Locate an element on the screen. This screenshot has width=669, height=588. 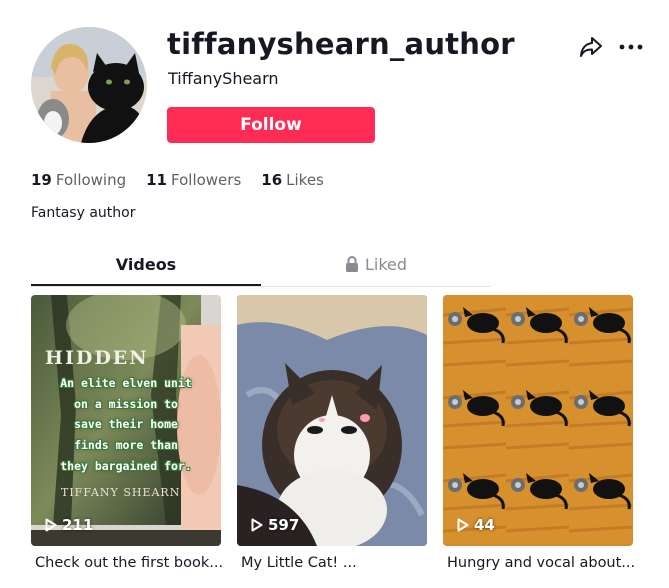
tab-label: Liked is located at coordinates (386, 264).